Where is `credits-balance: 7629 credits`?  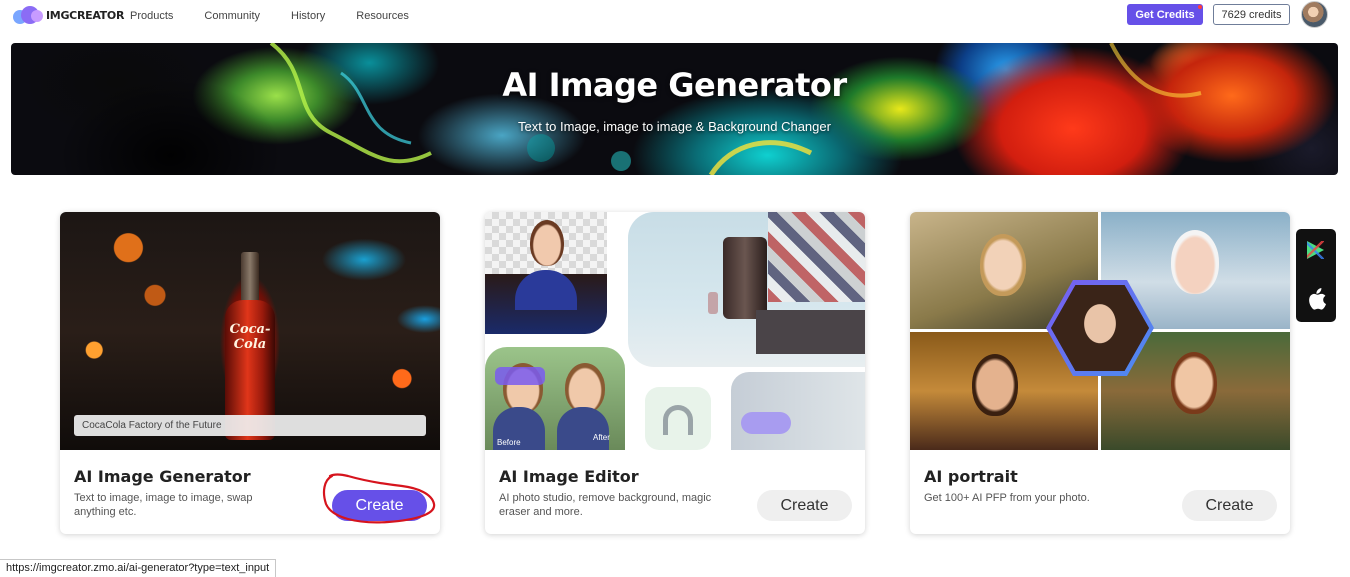 credits-balance: 7629 credits is located at coordinates (1251, 14).